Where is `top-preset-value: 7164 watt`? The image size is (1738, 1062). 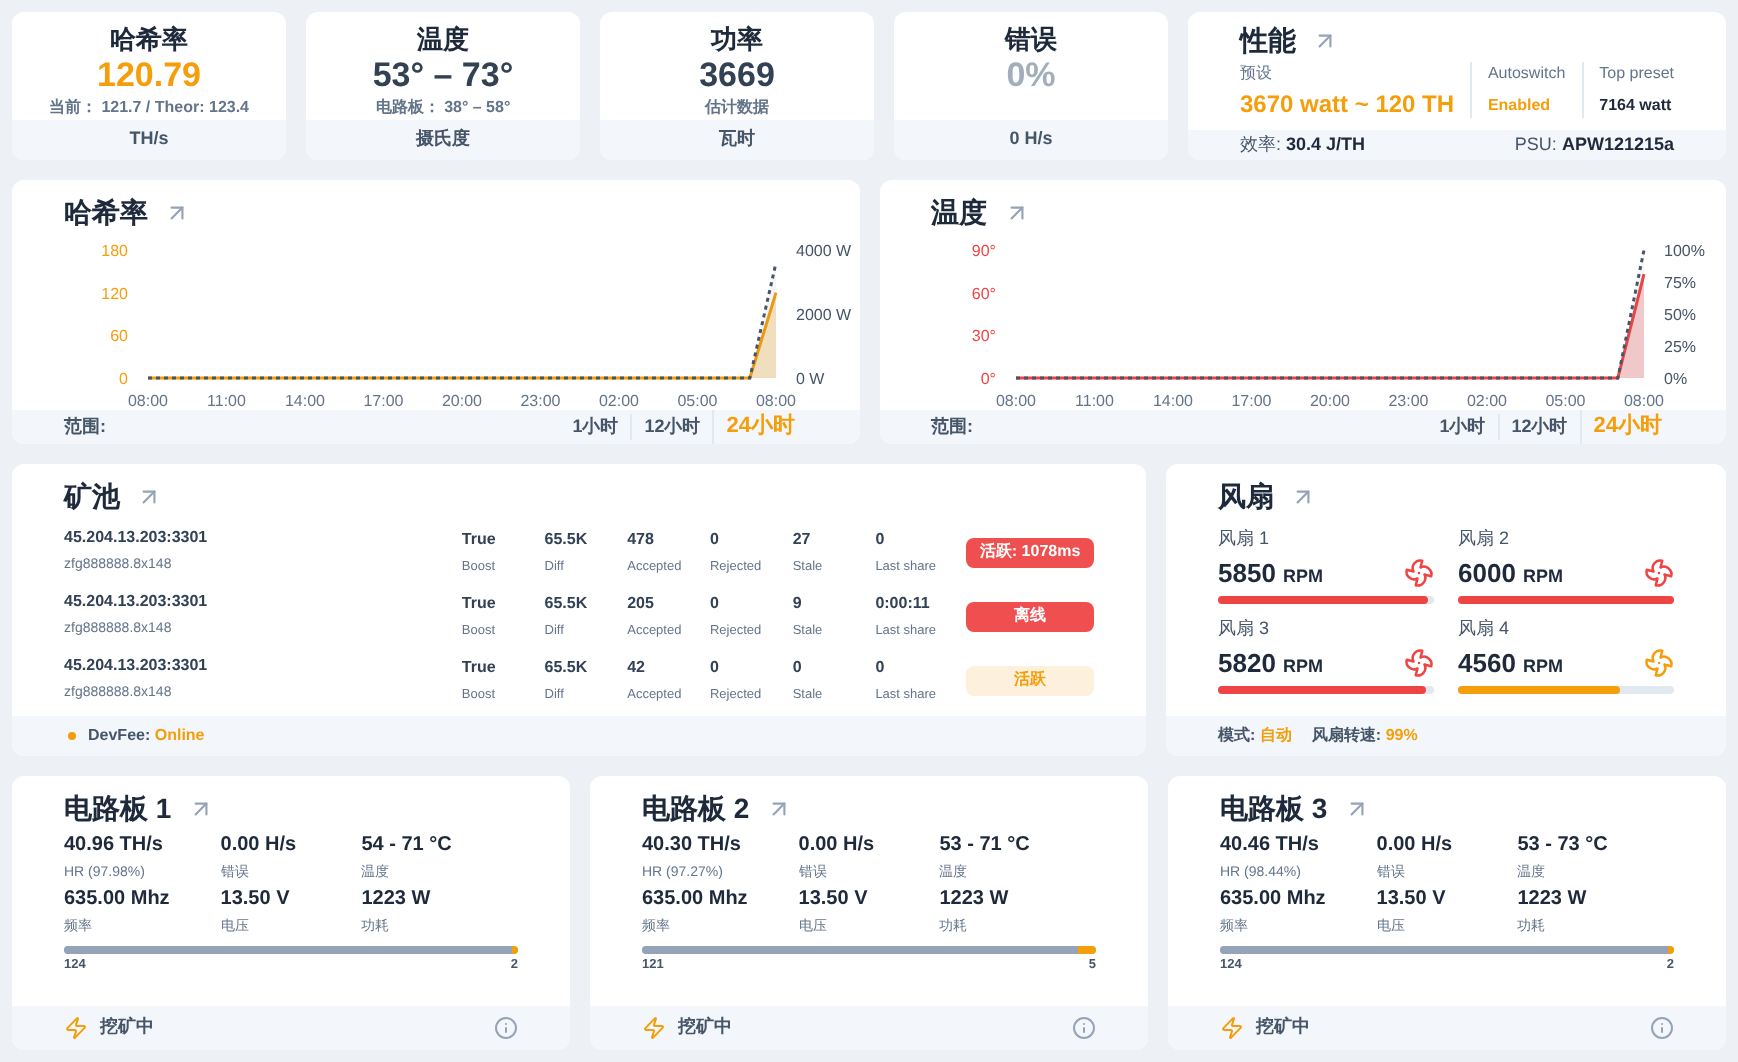 top-preset-value: 7164 watt is located at coordinates (1636, 106).